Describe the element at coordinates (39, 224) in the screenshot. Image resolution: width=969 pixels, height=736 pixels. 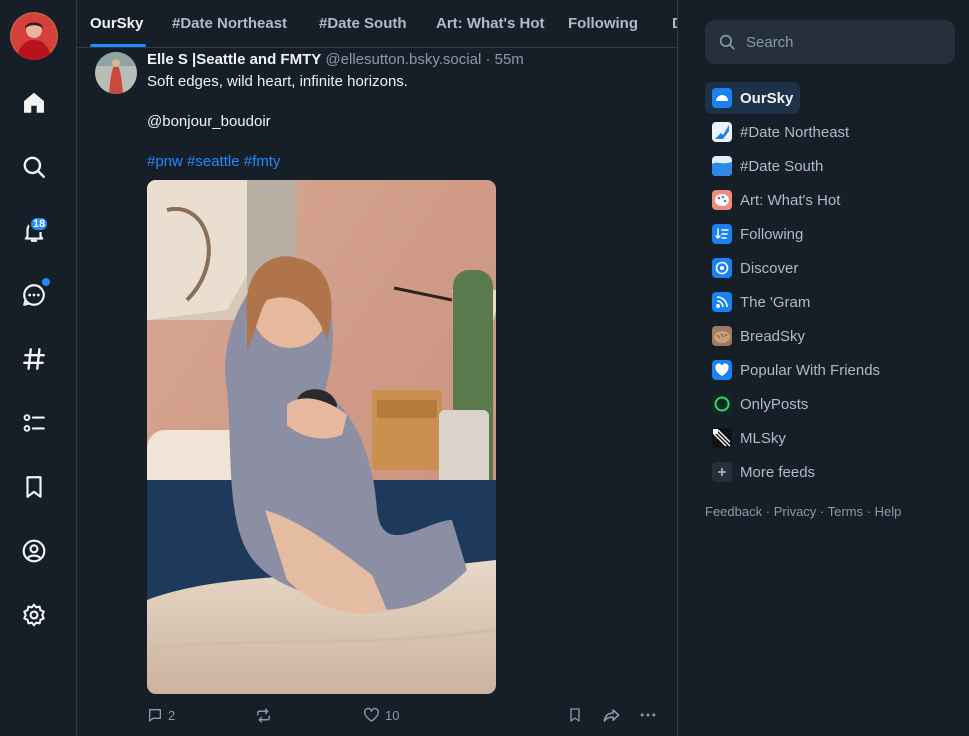
I see `notifications-badge: 18` at that location.